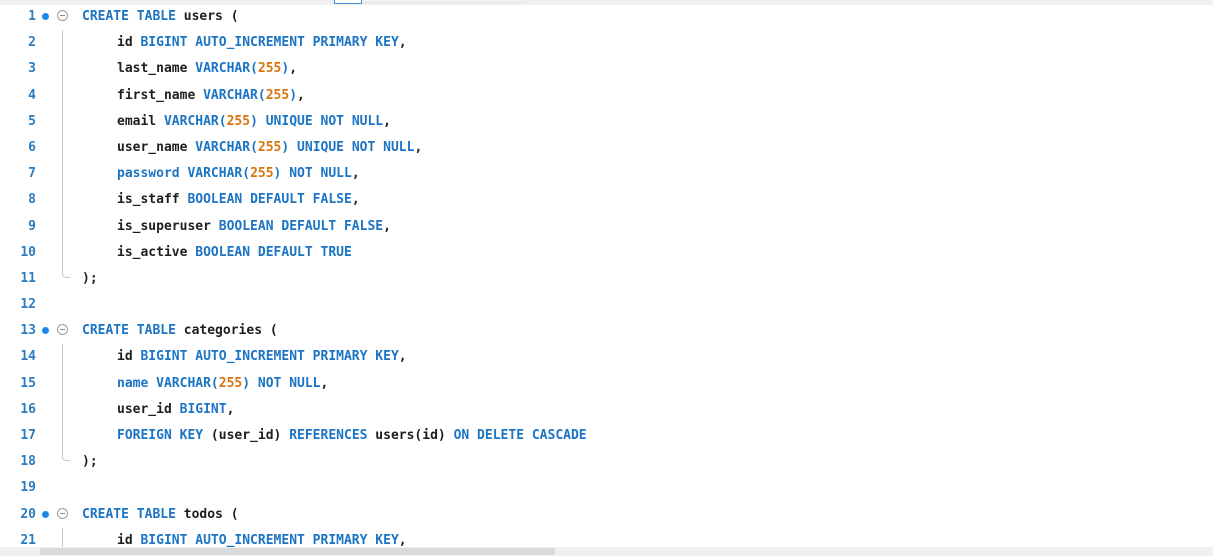  Describe the element at coordinates (297, 551) in the screenshot. I see `horizontal-scrollbar-thumb` at that location.